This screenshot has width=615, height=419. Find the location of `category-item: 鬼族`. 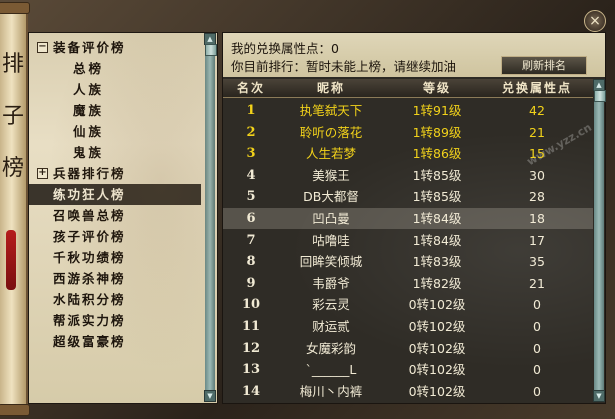

category-item: 鬼族 is located at coordinates (115, 152).